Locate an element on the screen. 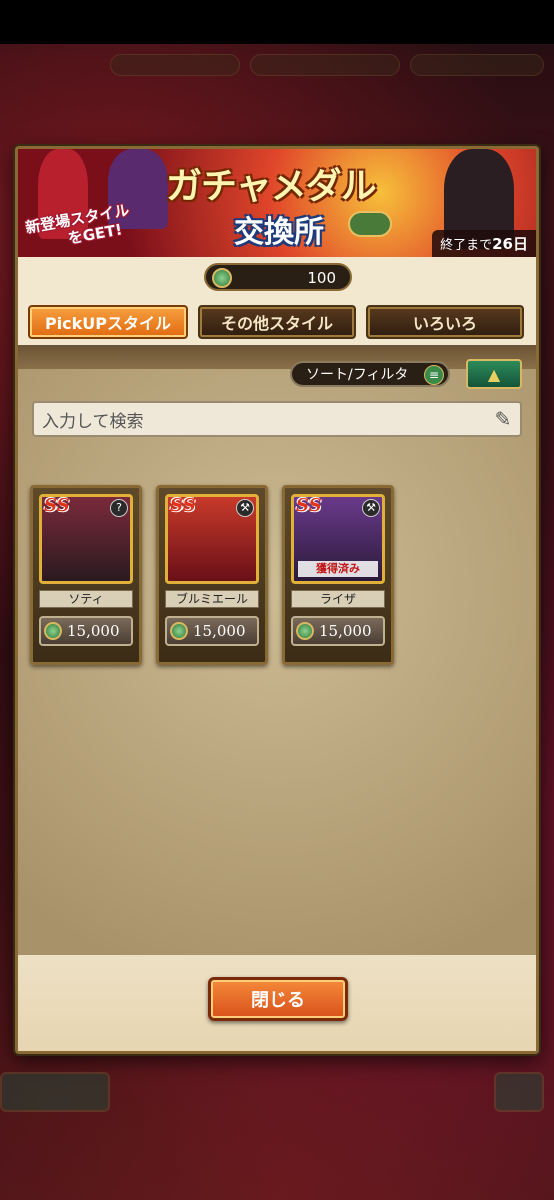  end-countdown: 終了まで26日 is located at coordinates (484, 243).